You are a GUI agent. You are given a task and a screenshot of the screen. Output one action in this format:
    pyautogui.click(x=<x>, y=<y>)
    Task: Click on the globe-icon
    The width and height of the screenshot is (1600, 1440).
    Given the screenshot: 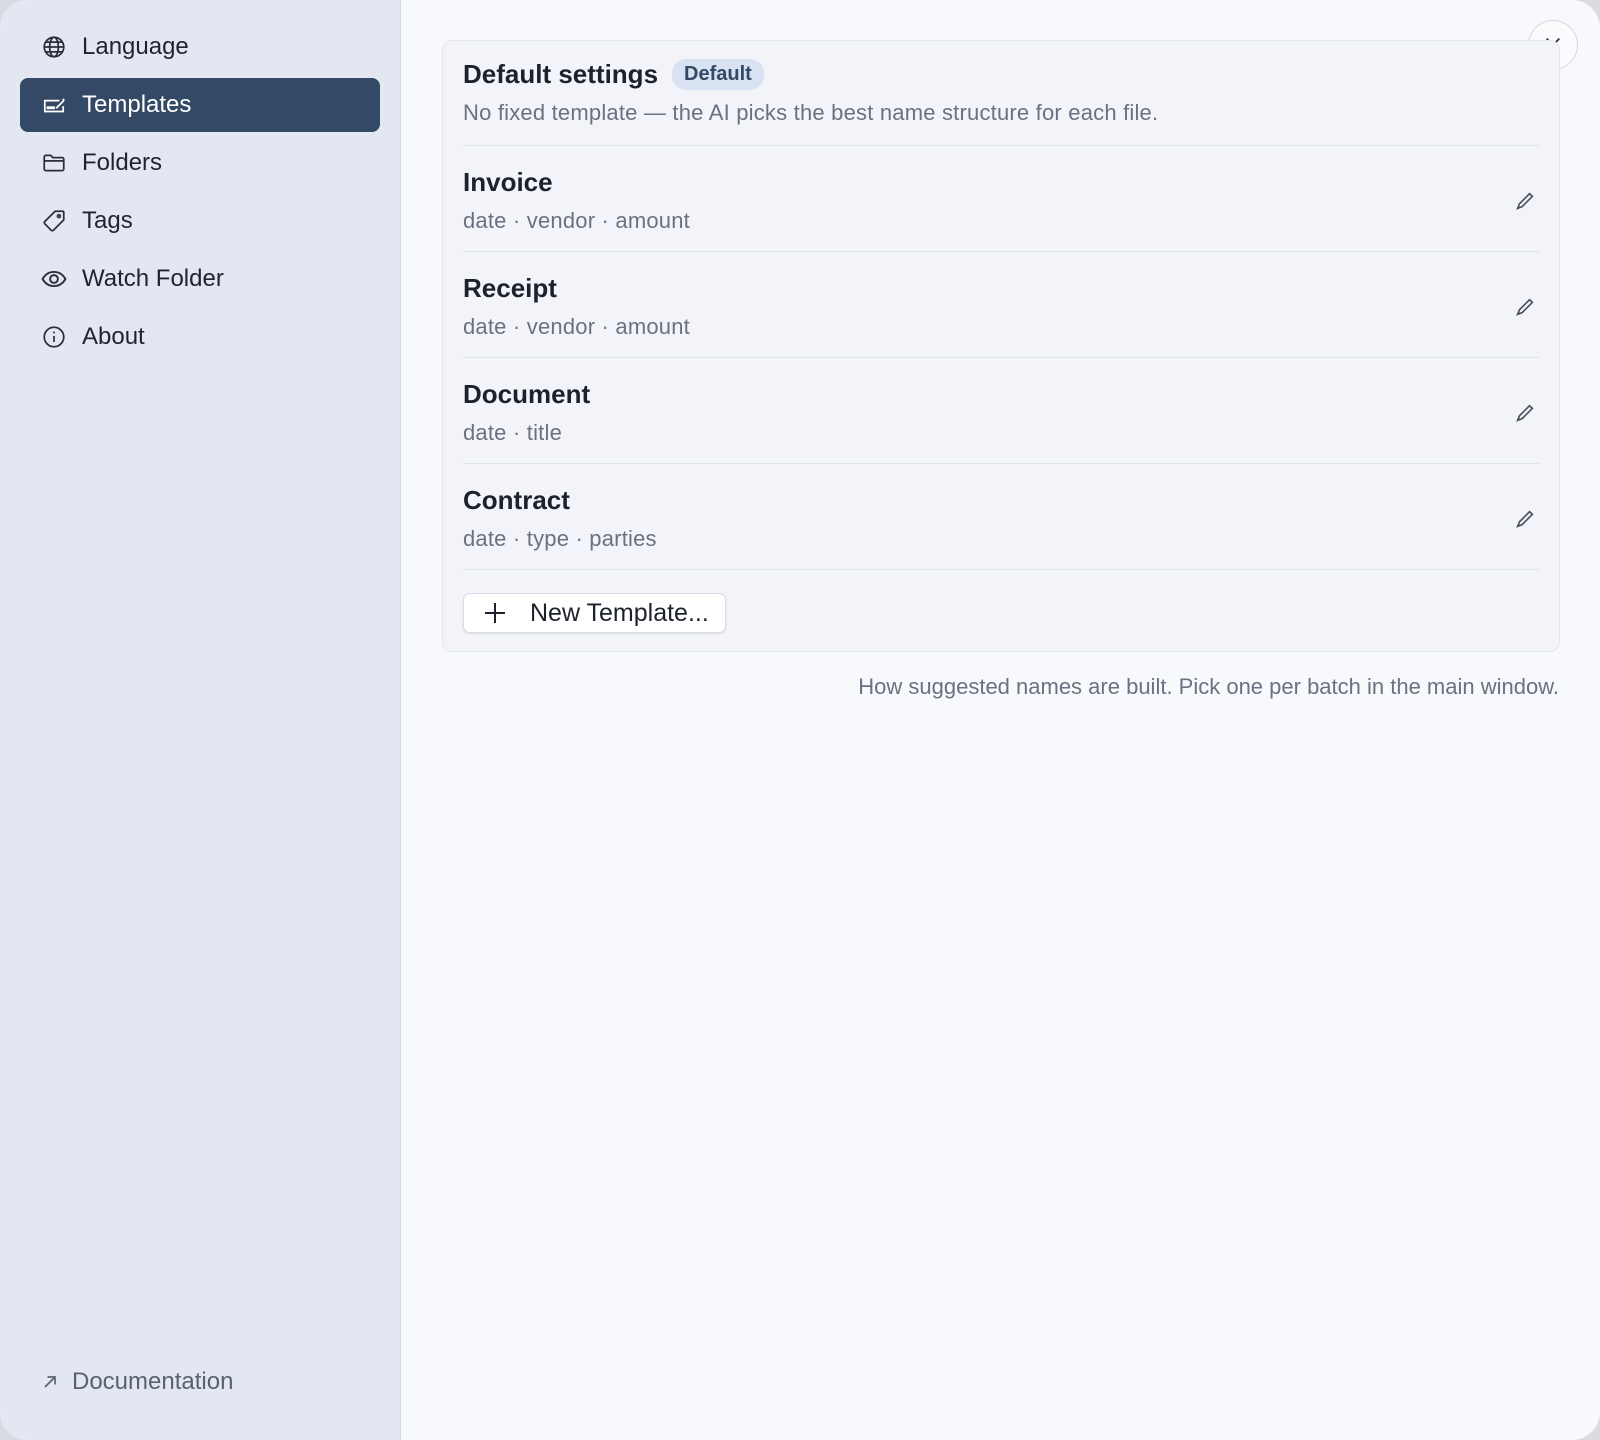 What is the action you would take?
    pyautogui.click(x=54, y=47)
    